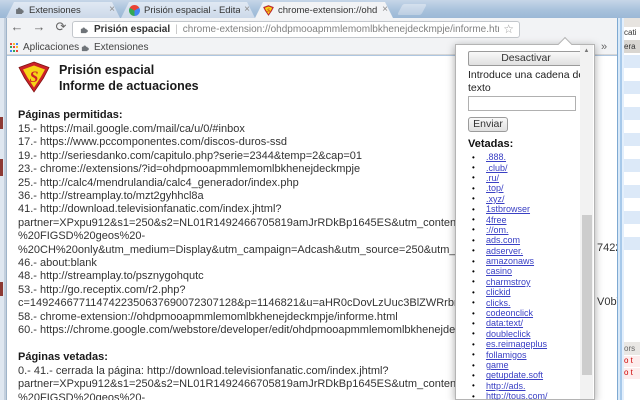  I want to click on page-subtitle: Informe de actuaciones, so click(129, 85).